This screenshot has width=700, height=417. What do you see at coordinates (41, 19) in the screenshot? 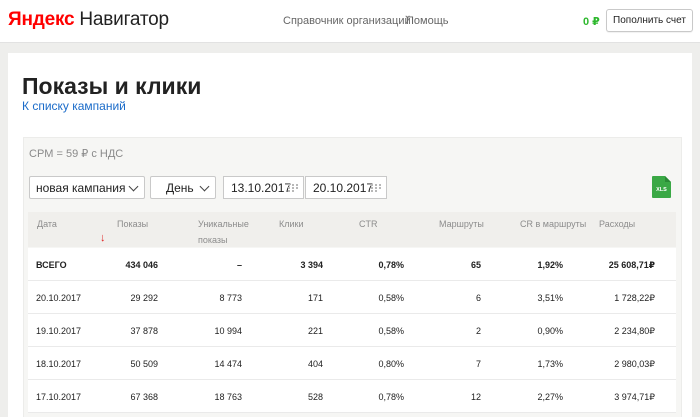
I see `logo-brand: Яндекс` at bounding box center [41, 19].